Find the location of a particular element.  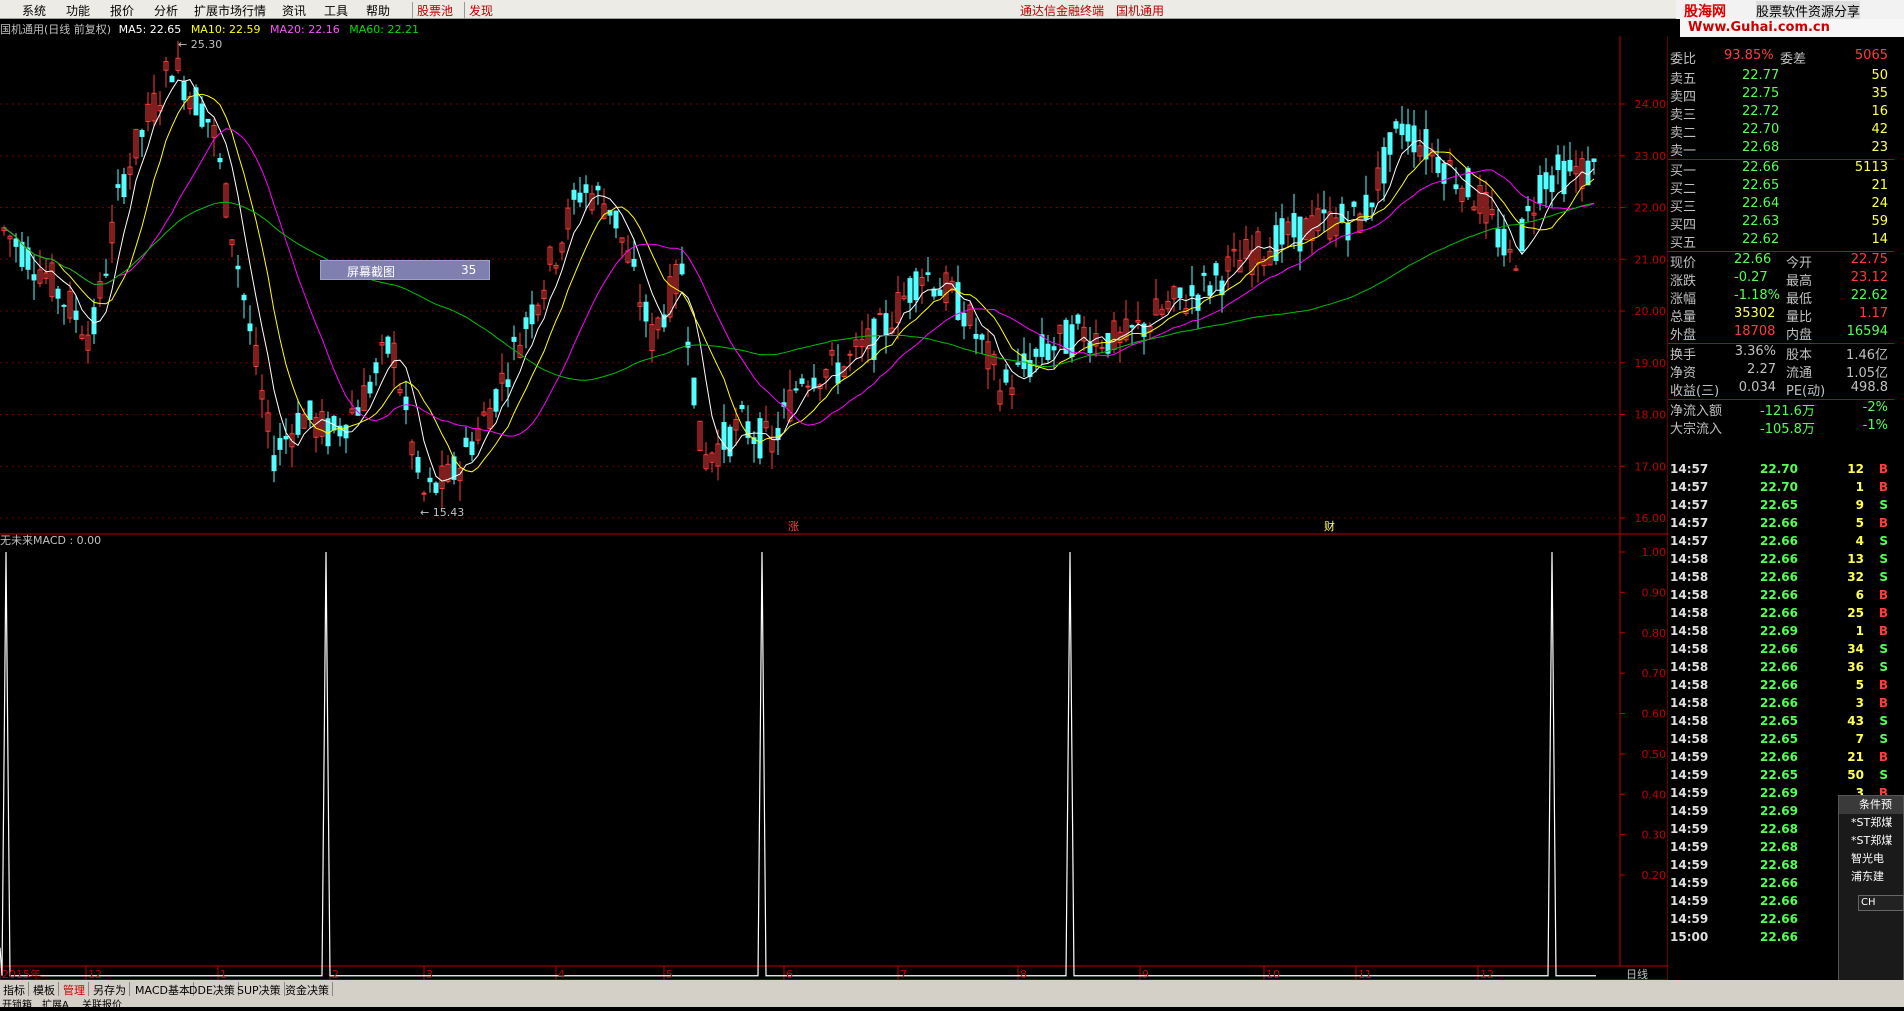

menu-item-system: 系统 is located at coordinates (34, 10).